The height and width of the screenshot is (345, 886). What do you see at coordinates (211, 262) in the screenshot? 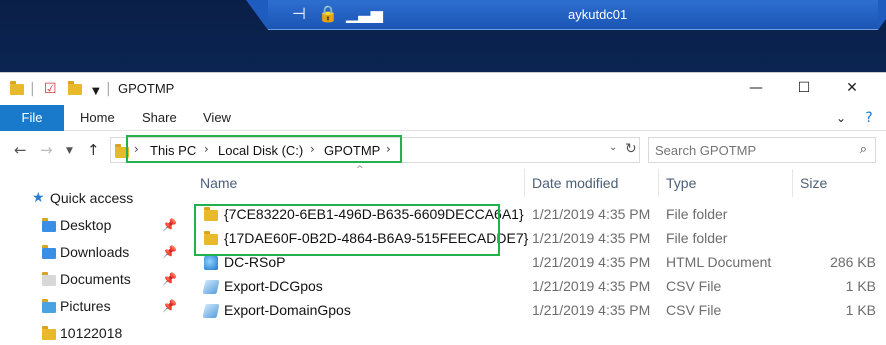
I see `html-file-icon` at bounding box center [211, 262].